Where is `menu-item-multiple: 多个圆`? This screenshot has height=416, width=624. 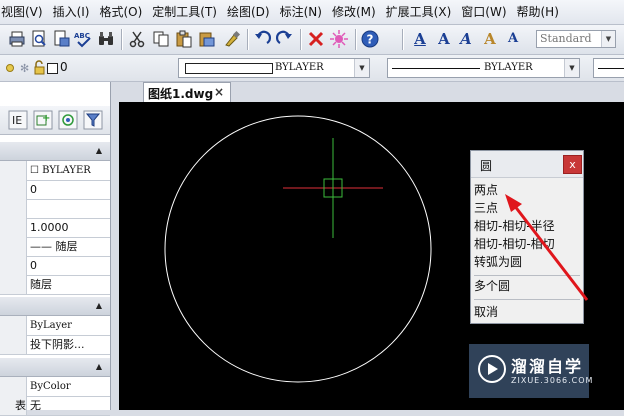
menu-item-multiple: 多个圆 is located at coordinates (492, 286).